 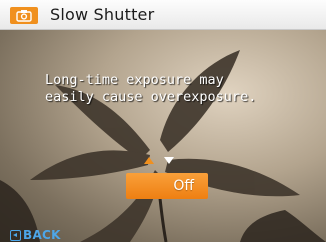 I want to click on back-button: BACK, so click(x=35, y=235).